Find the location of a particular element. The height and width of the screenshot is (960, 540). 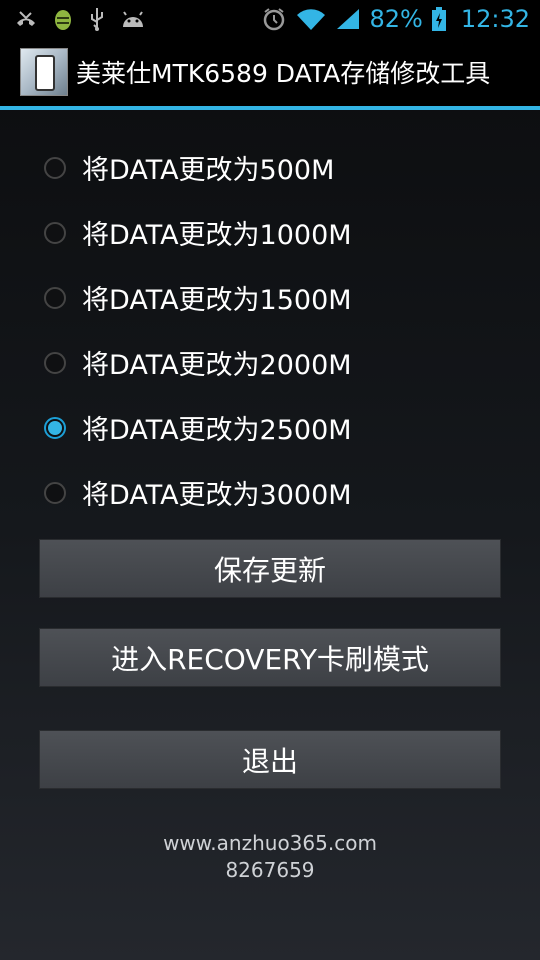

radio-label: 将DATA更改为1000M is located at coordinates (217, 235).